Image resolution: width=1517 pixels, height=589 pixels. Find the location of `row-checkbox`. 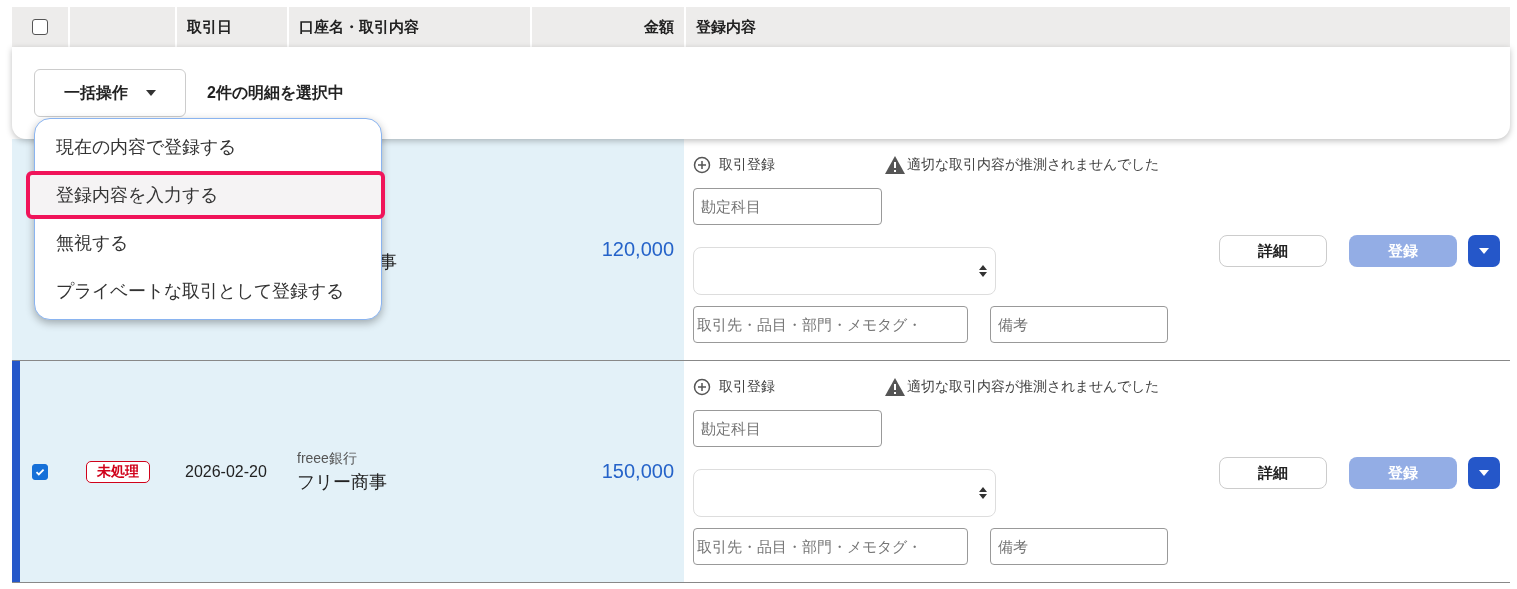

row-checkbox is located at coordinates (40, 471).